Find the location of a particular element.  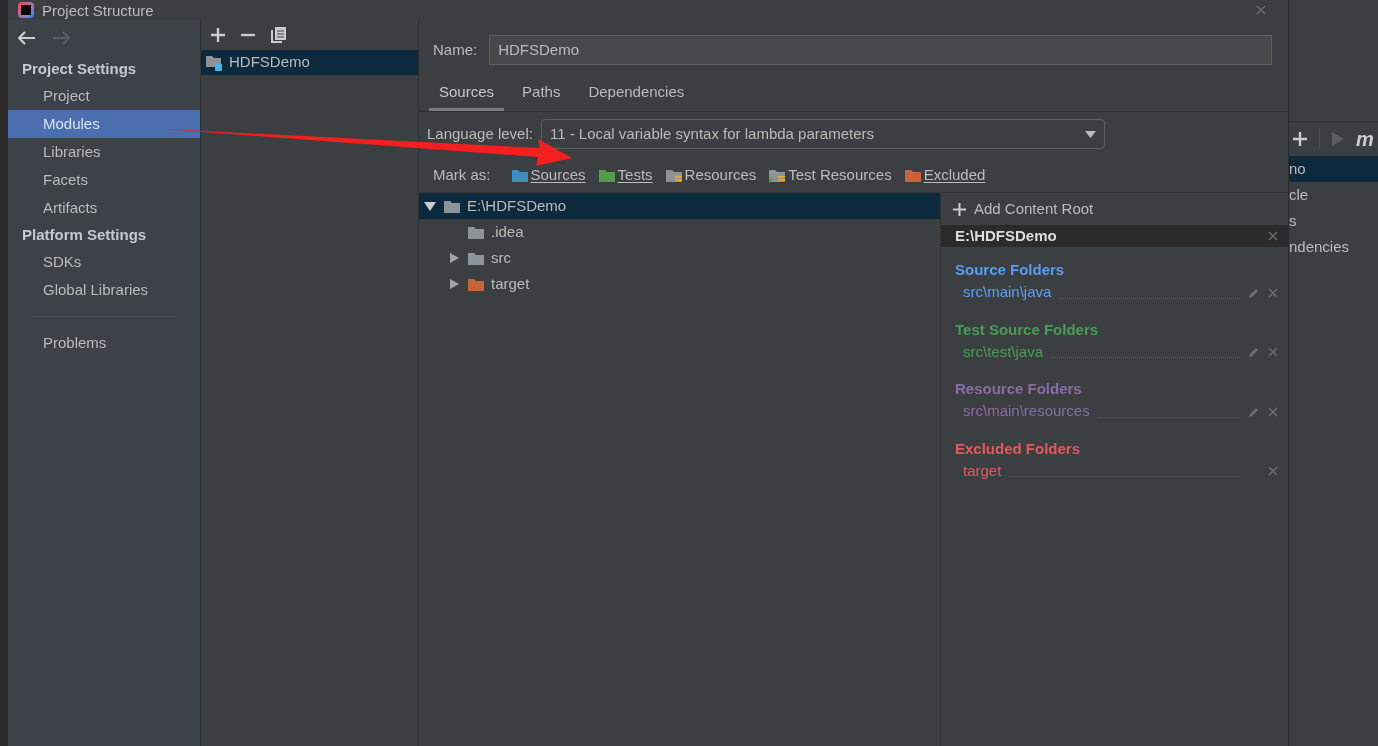

forward-arrow-icon is located at coordinates (61, 38).